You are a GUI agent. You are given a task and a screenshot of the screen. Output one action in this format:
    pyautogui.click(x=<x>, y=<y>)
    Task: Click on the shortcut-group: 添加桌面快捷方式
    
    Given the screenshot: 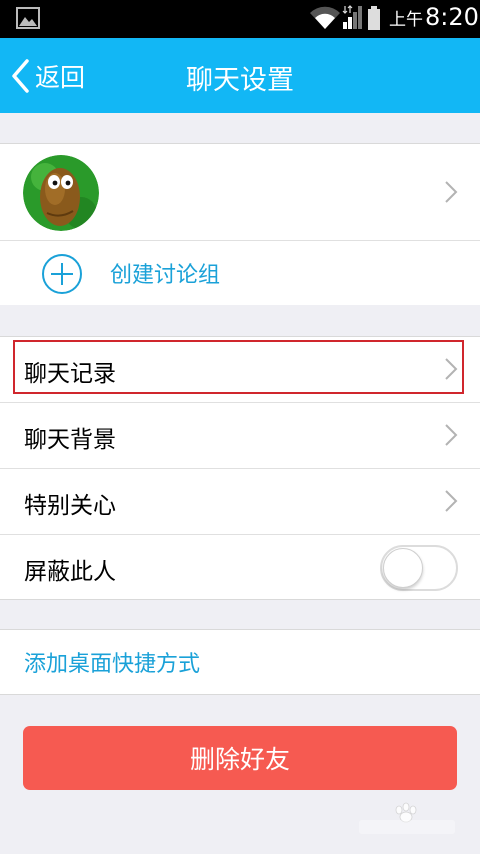 What is the action you would take?
    pyautogui.click(x=240, y=662)
    